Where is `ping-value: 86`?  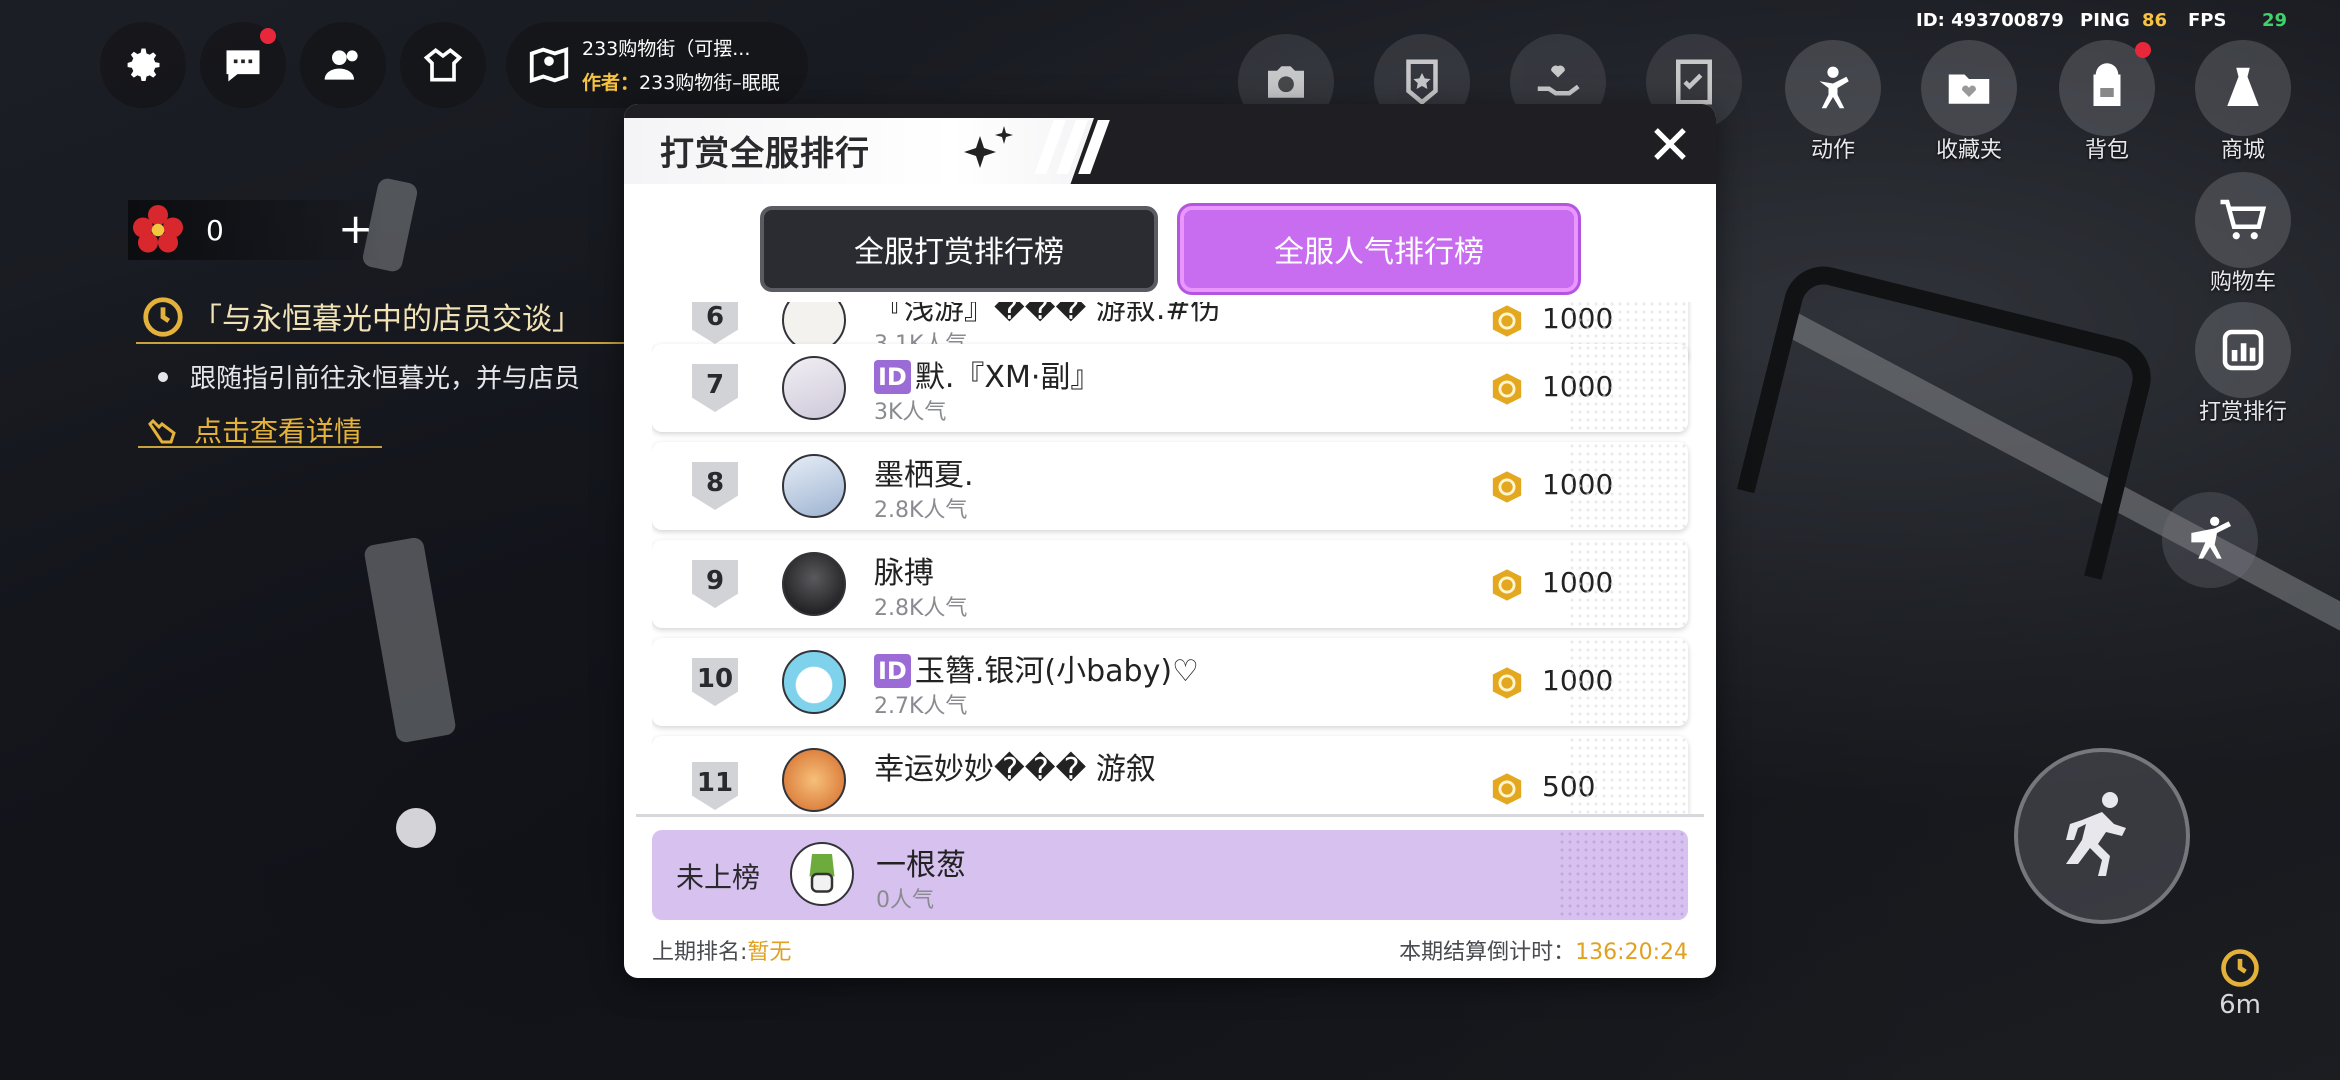
ping-value: 86 is located at coordinates (2155, 20).